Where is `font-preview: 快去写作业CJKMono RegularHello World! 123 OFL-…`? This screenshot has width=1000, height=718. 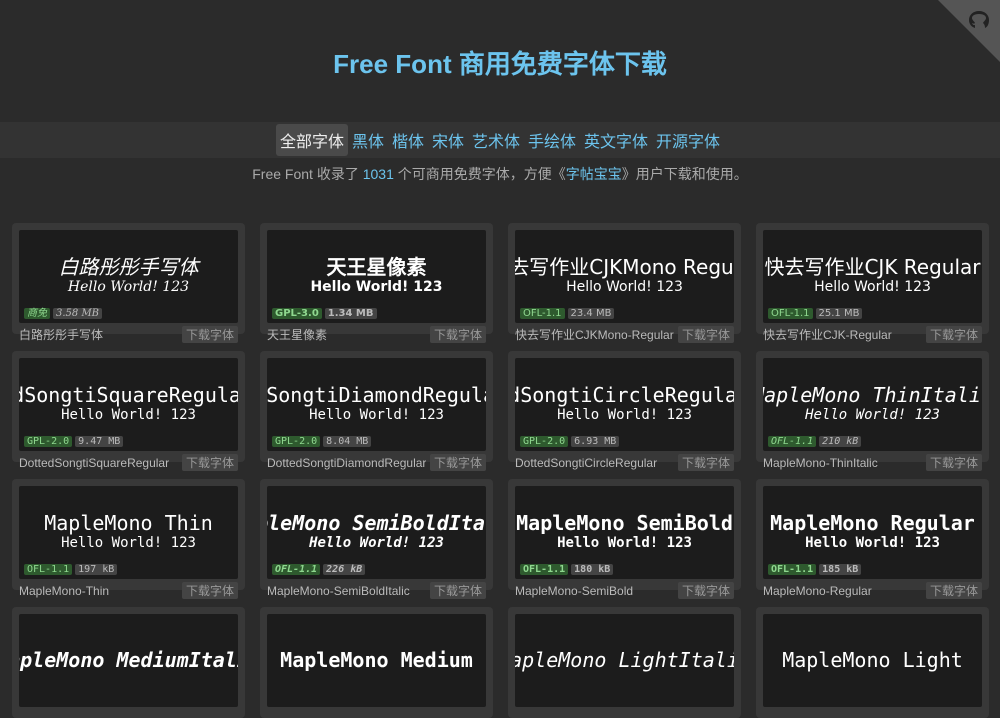
font-preview: 快去写作业CJKMono RegularHello World! 123 OFL-… is located at coordinates (624, 276).